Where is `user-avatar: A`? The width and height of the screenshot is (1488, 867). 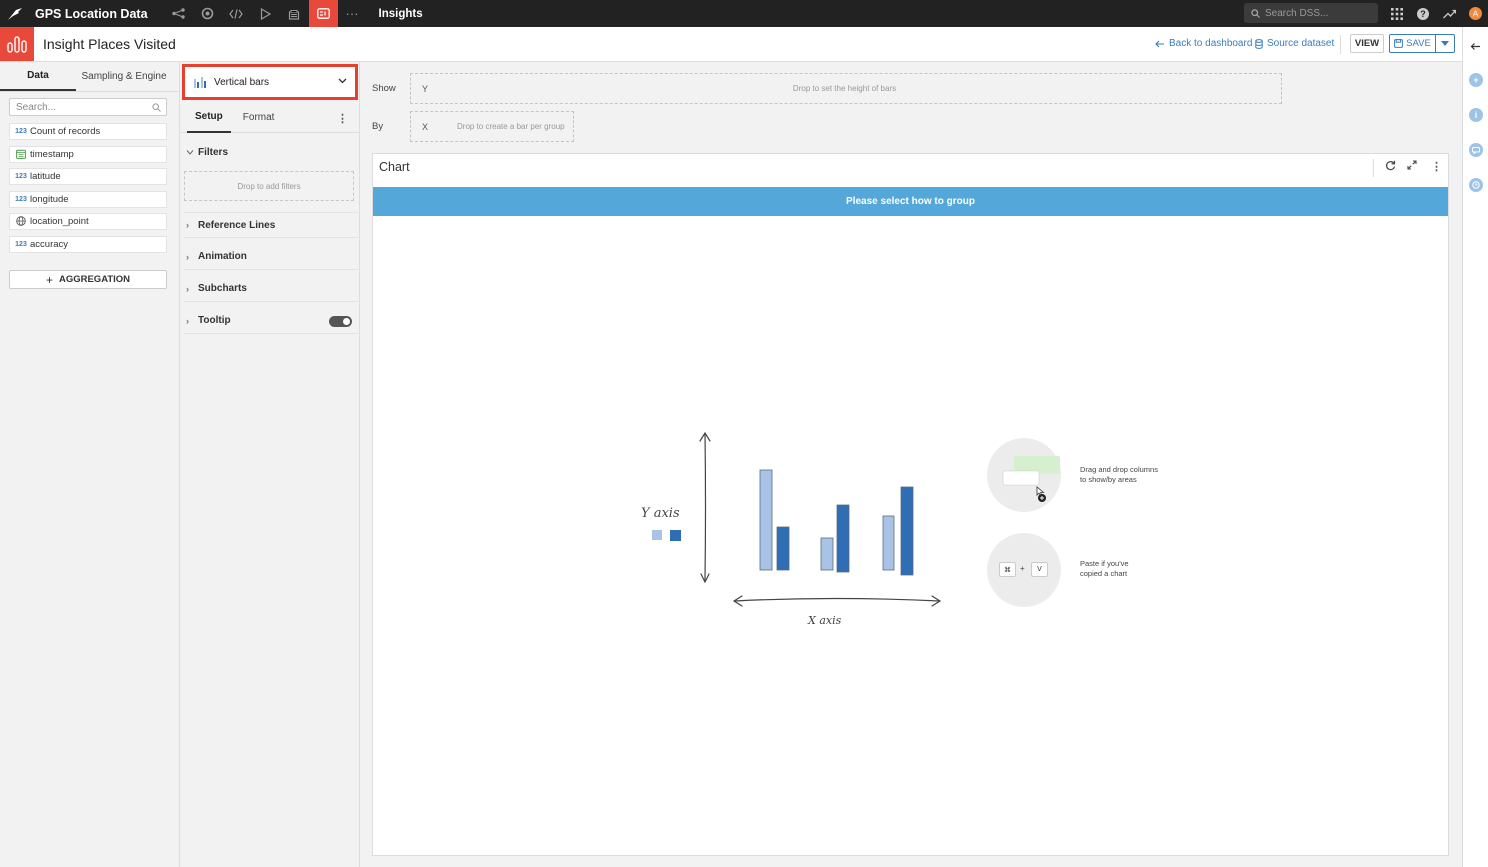
user-avatar: A is located at coordinates (1475, 13).